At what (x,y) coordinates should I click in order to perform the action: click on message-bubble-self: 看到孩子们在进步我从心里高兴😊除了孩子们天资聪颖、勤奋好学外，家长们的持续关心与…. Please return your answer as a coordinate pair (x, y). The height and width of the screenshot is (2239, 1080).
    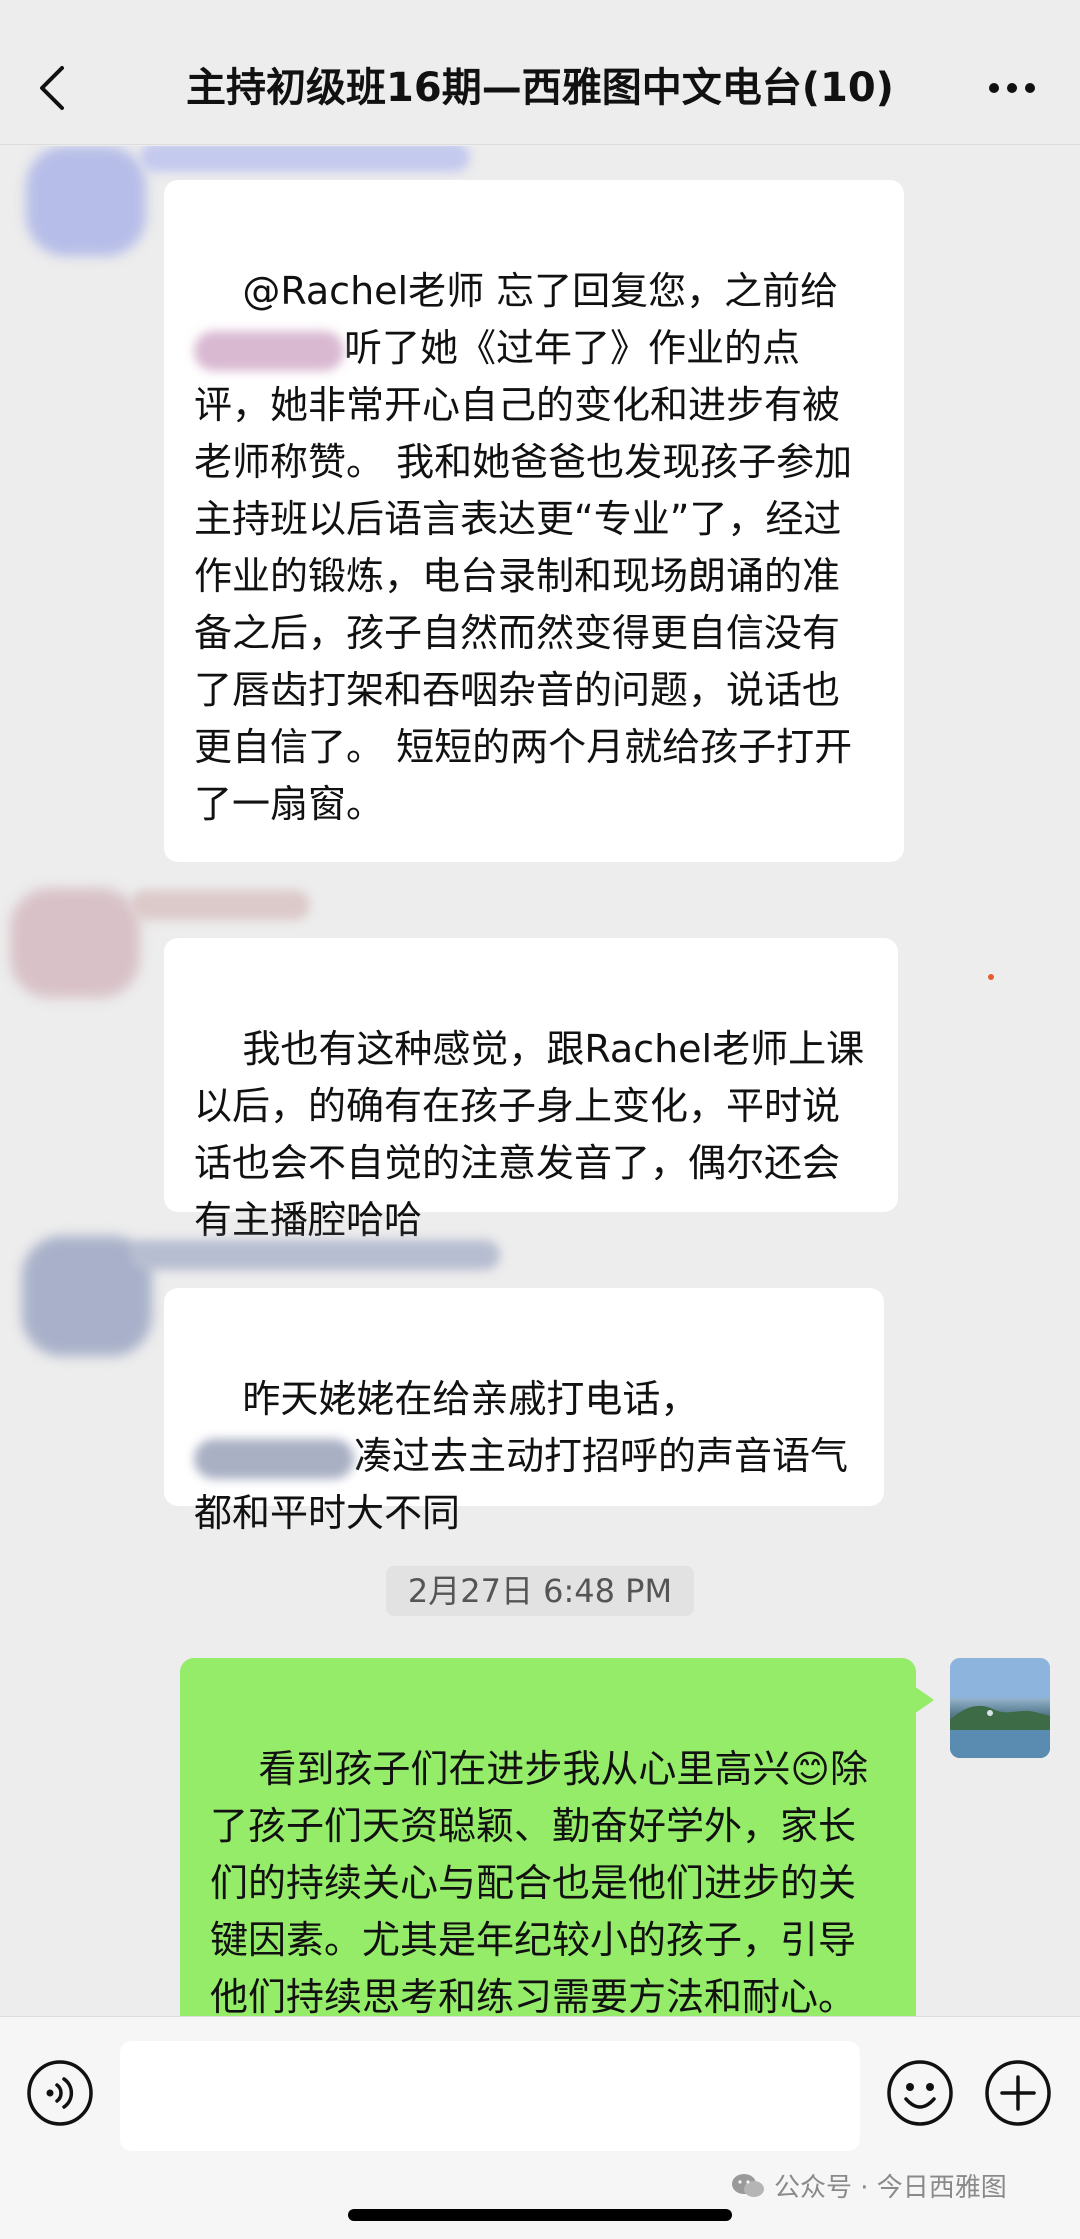
    Looking at the image, I should click on (557, 1837).